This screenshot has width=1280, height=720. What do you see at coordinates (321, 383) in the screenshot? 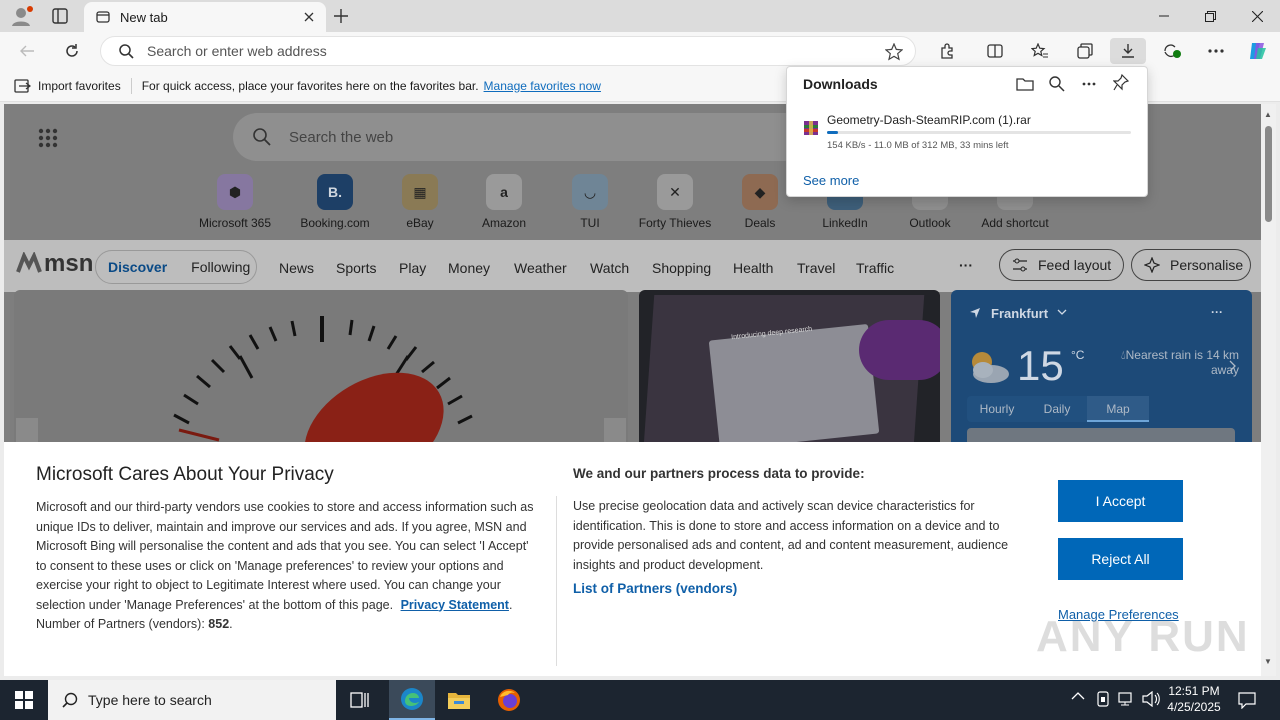
I see `speedometer-image` at bounding box center [321, 383].